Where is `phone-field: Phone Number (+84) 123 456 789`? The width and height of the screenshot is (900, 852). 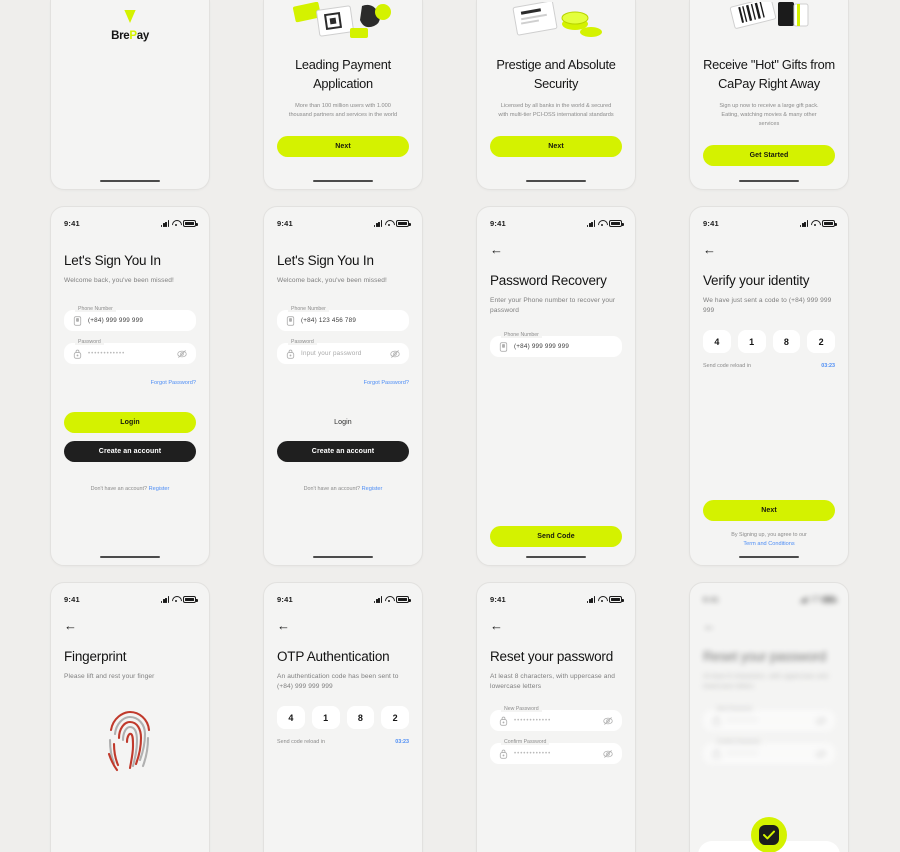
phone-field: Phone Number (+84) 123 456 789 is located at coordinates (343, 319).